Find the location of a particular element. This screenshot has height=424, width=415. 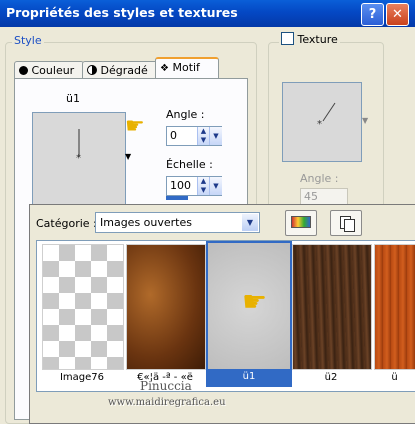

tab-motif-label: Motif is located at coordinates (186, 67).